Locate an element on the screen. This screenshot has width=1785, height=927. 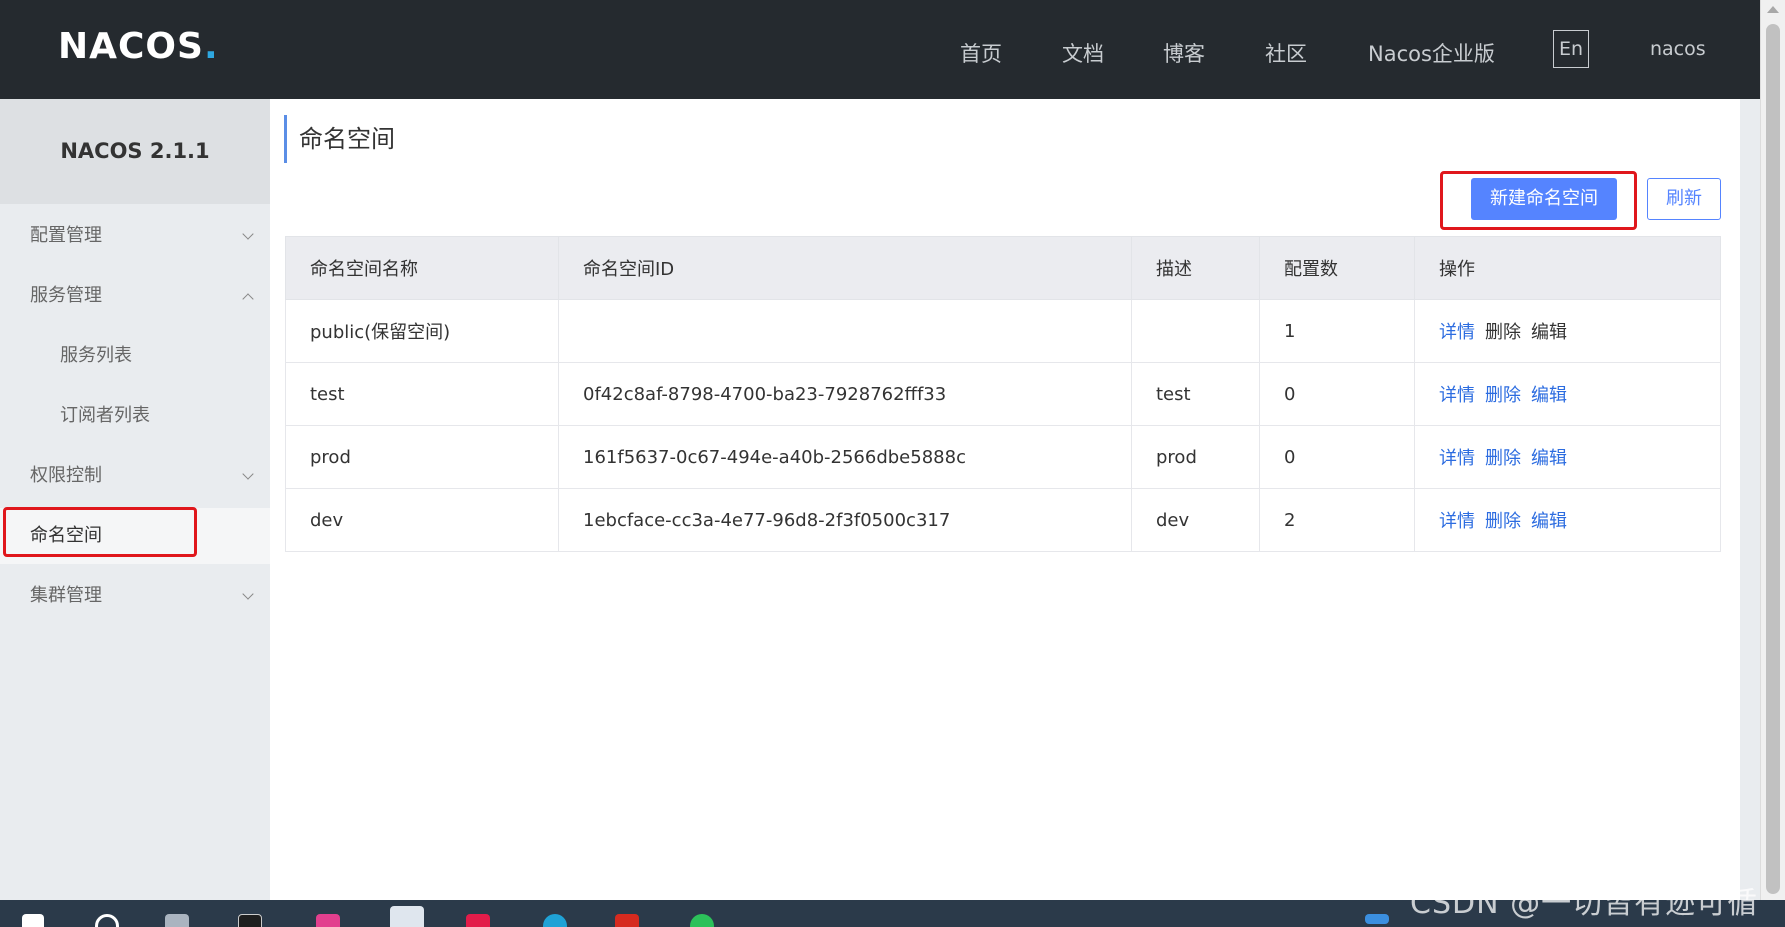
cell-name: test is located at coordinates (422, 394).